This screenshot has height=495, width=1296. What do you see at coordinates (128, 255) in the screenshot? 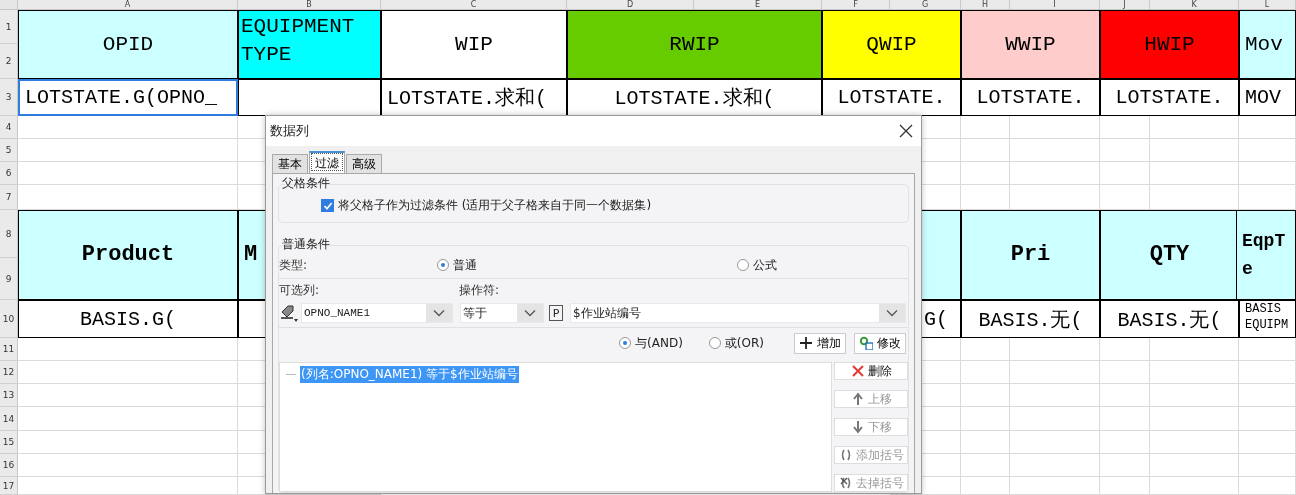
I see `spreadsheet-cell: Product` at bounding box center [128, 255].